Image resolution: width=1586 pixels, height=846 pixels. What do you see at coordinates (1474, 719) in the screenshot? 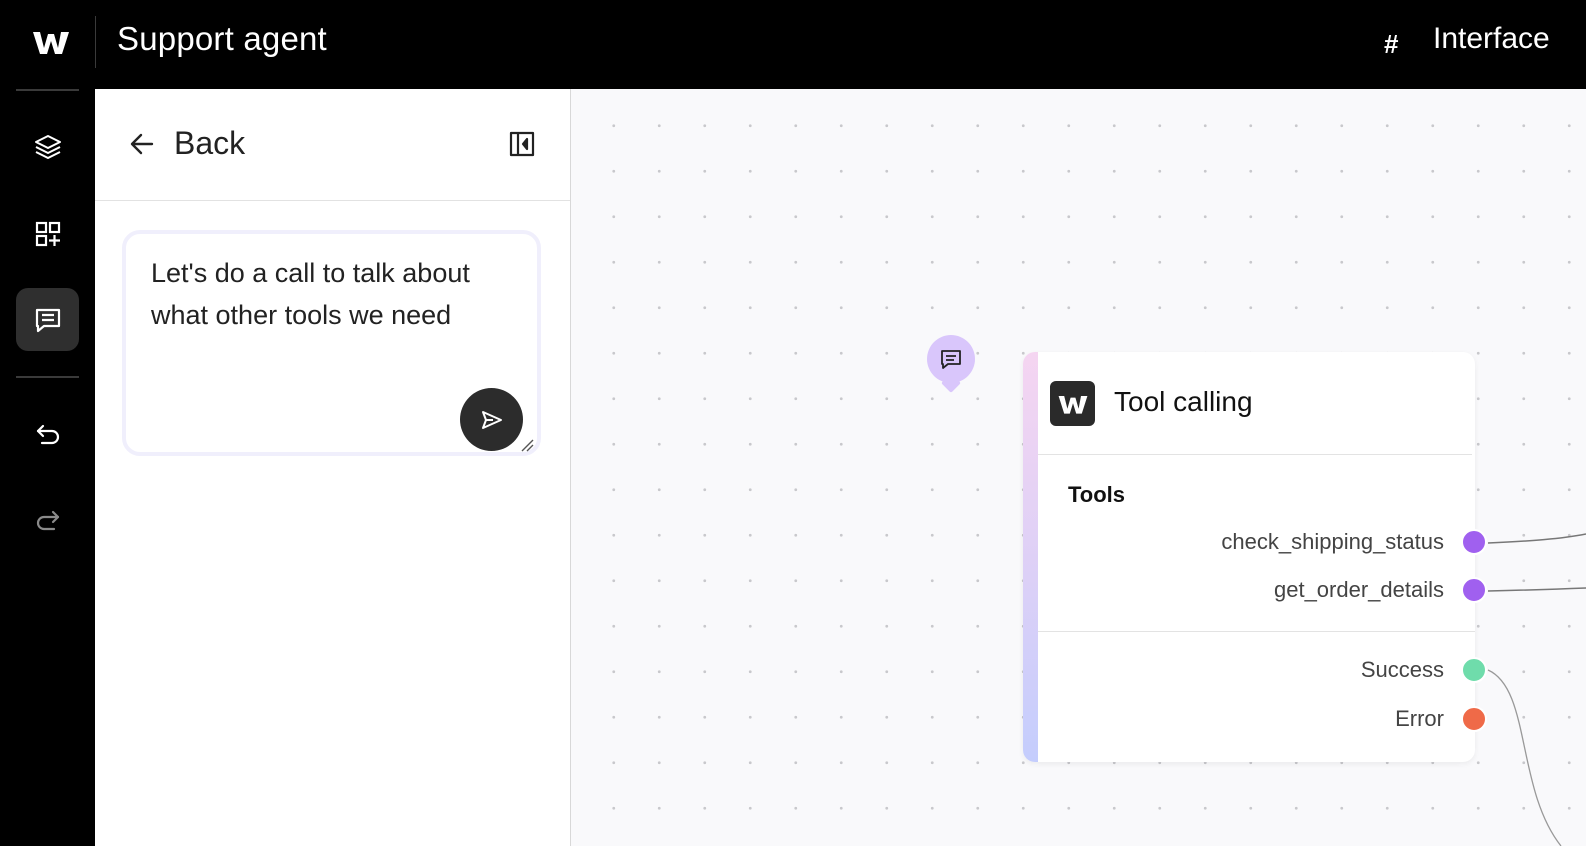
I see `error-port-handle` at bounding box center [1474, 719].